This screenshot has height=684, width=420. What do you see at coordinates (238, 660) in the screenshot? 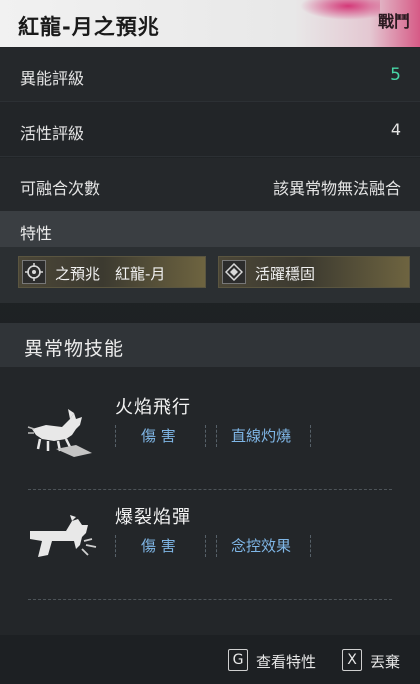
I see `key-g-icon: G` at bounding box center [238, 660].